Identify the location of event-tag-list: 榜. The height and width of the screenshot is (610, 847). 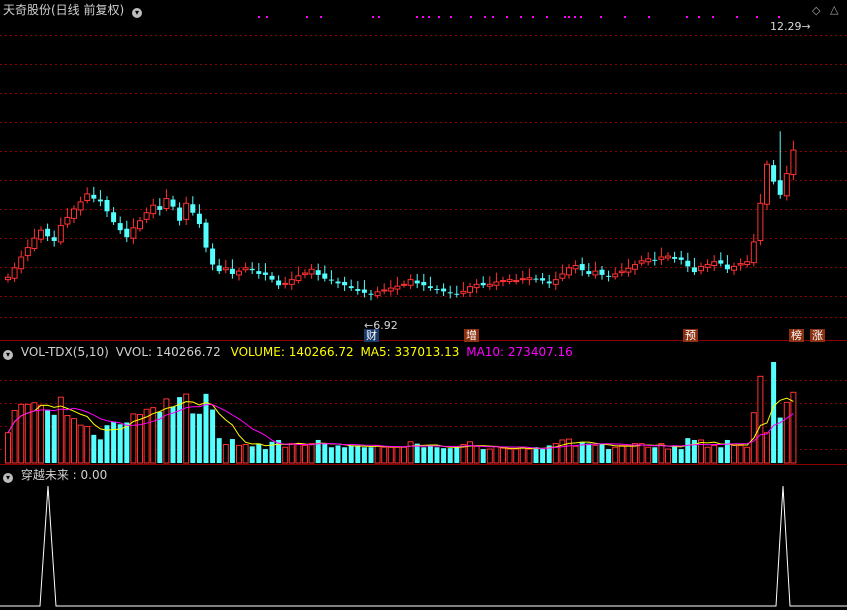
(796, 335).